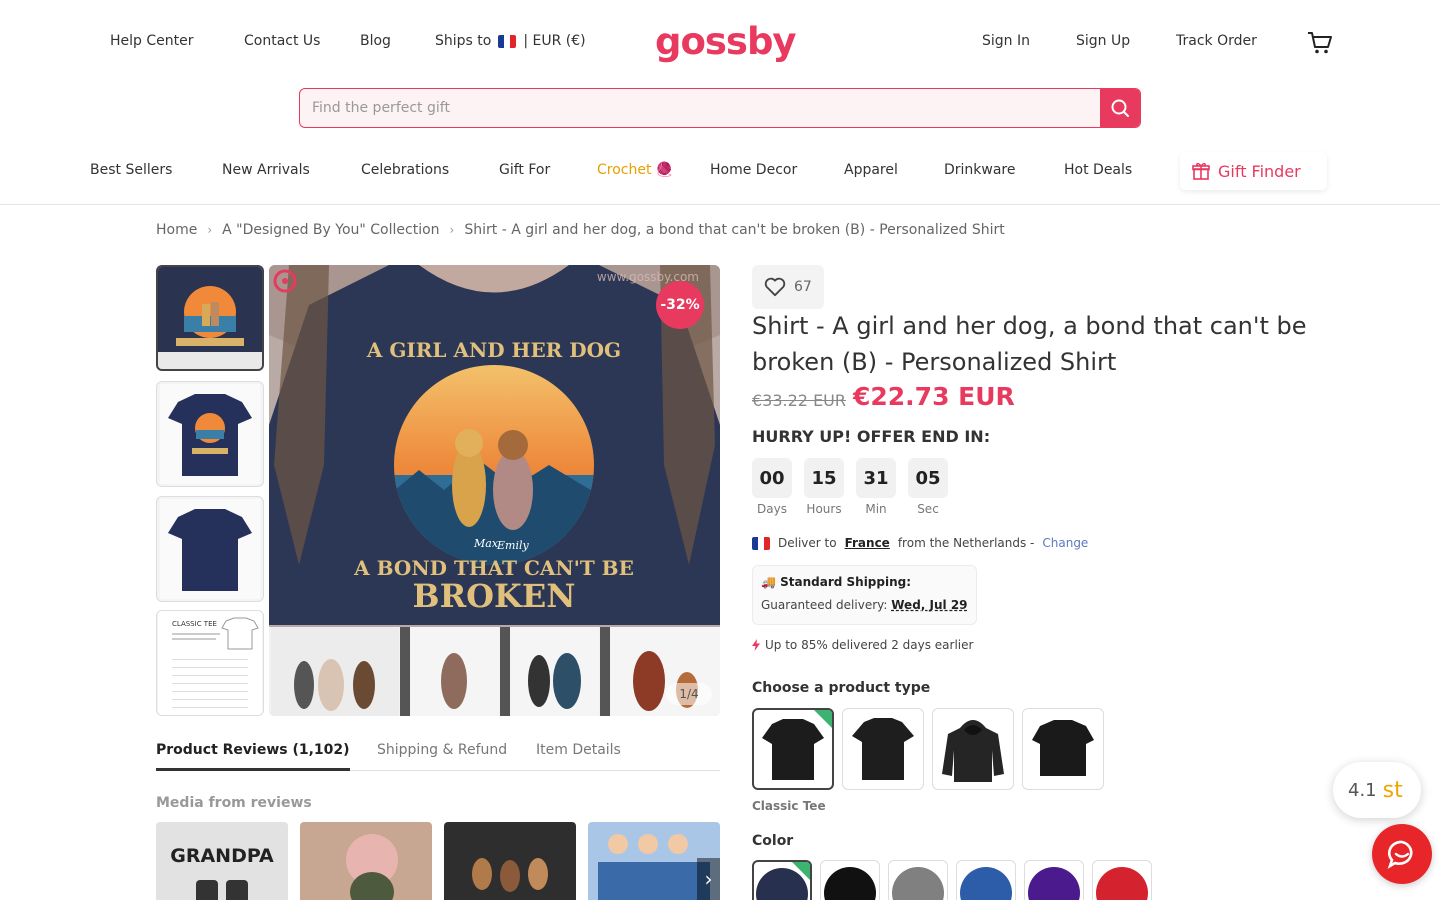  I want to click on wishlist-button: 67, so click(788, 287).